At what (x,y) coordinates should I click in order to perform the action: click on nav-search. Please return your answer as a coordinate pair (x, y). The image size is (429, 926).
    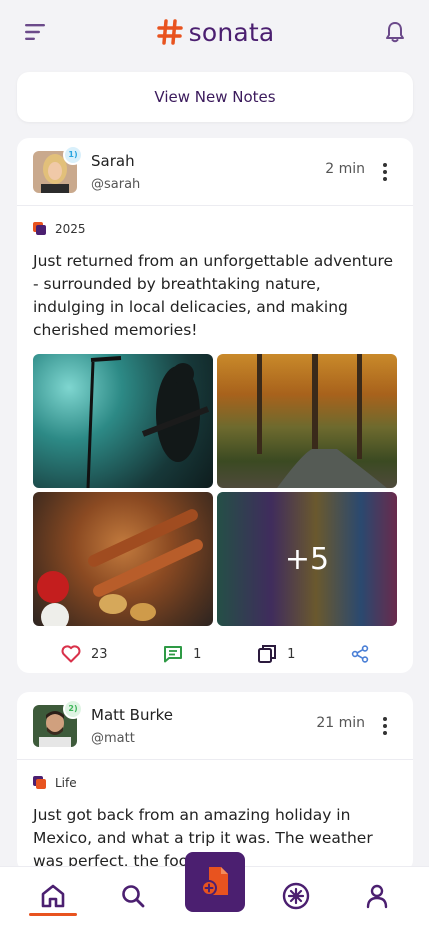
    Looking at the image, I should click on (133, 896).